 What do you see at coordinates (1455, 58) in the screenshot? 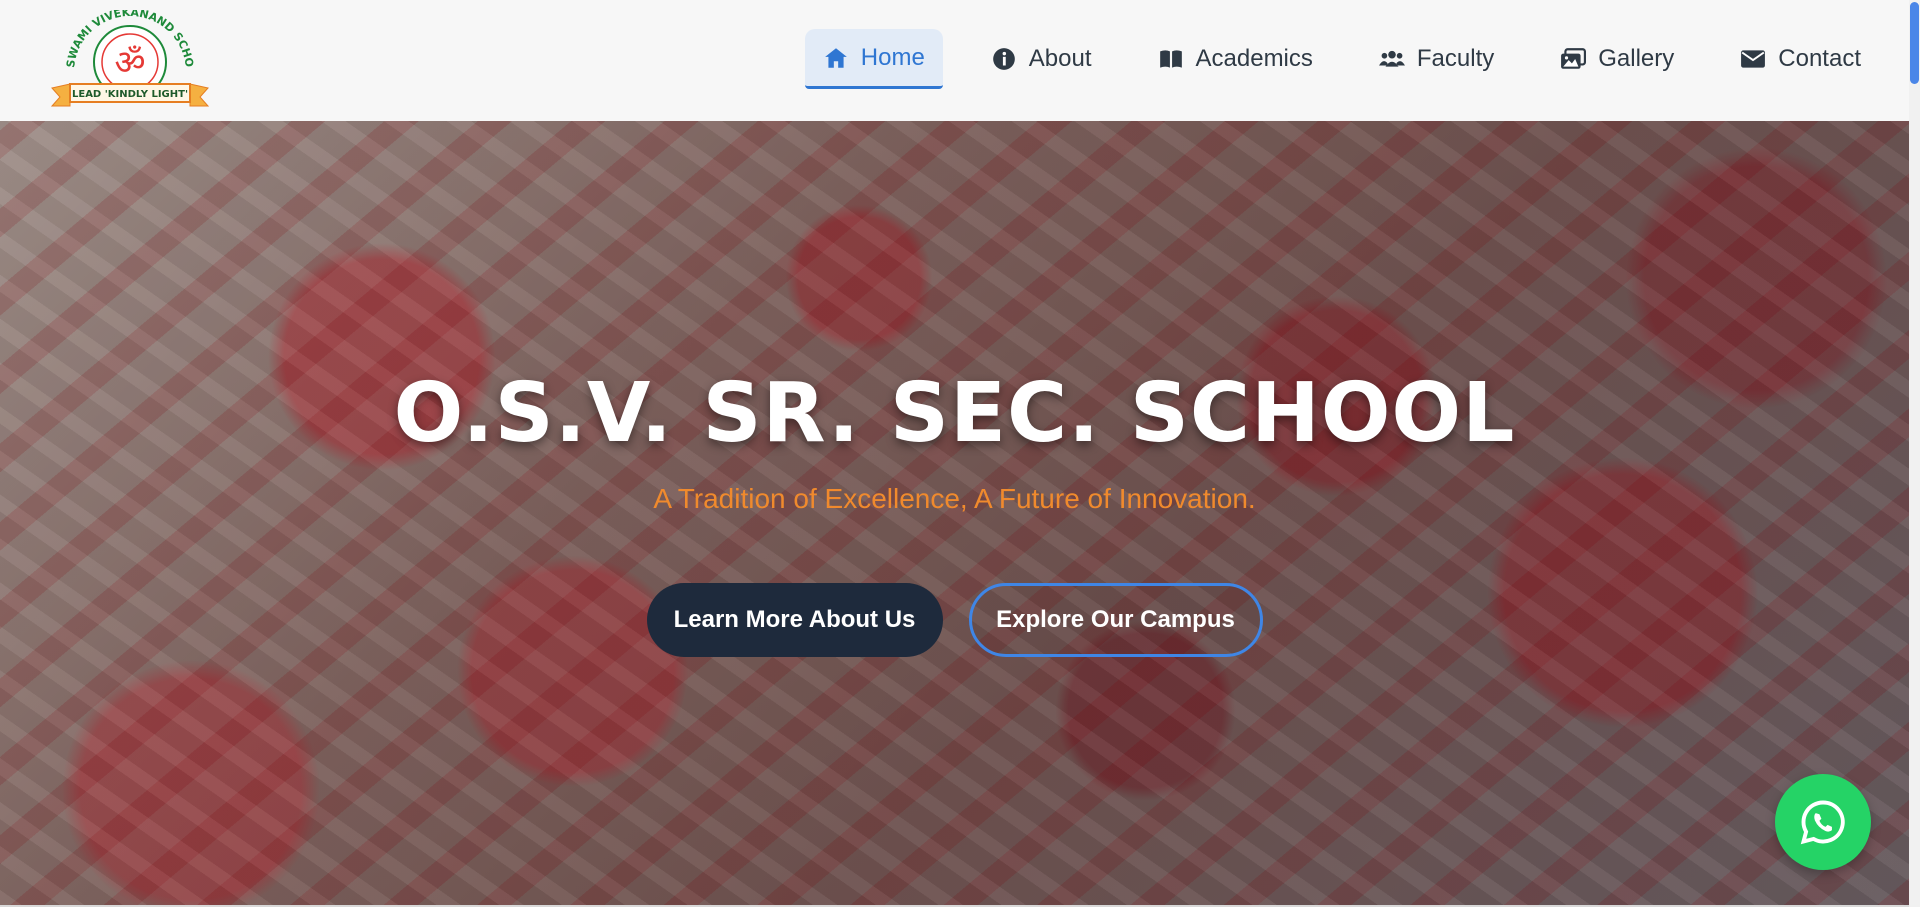
I see `nav-faculty-label: Faculty` at bounding box center [1455, 58].